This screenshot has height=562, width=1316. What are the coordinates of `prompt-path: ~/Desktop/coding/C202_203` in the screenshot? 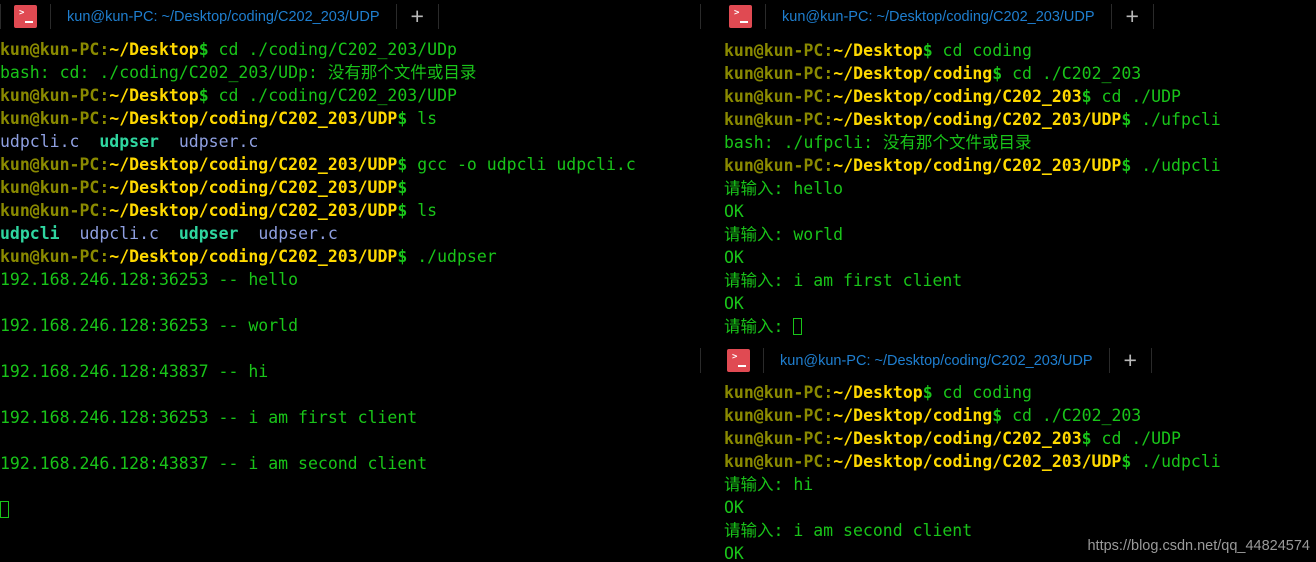 It's located at (957, 438).